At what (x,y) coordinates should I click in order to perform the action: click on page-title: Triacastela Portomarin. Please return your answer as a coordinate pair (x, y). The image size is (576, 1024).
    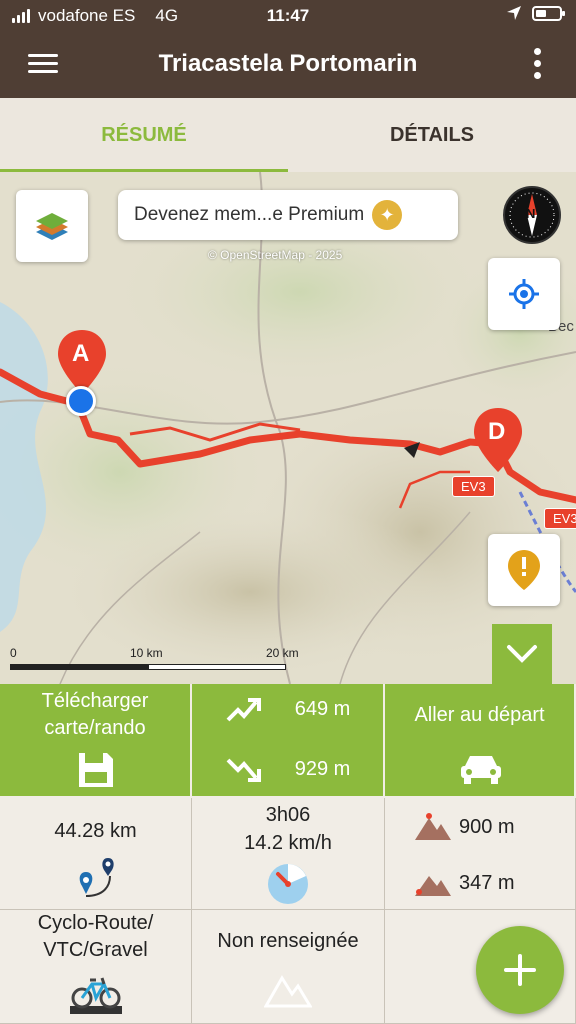
    Looking at the image, I should click on (288, 63).